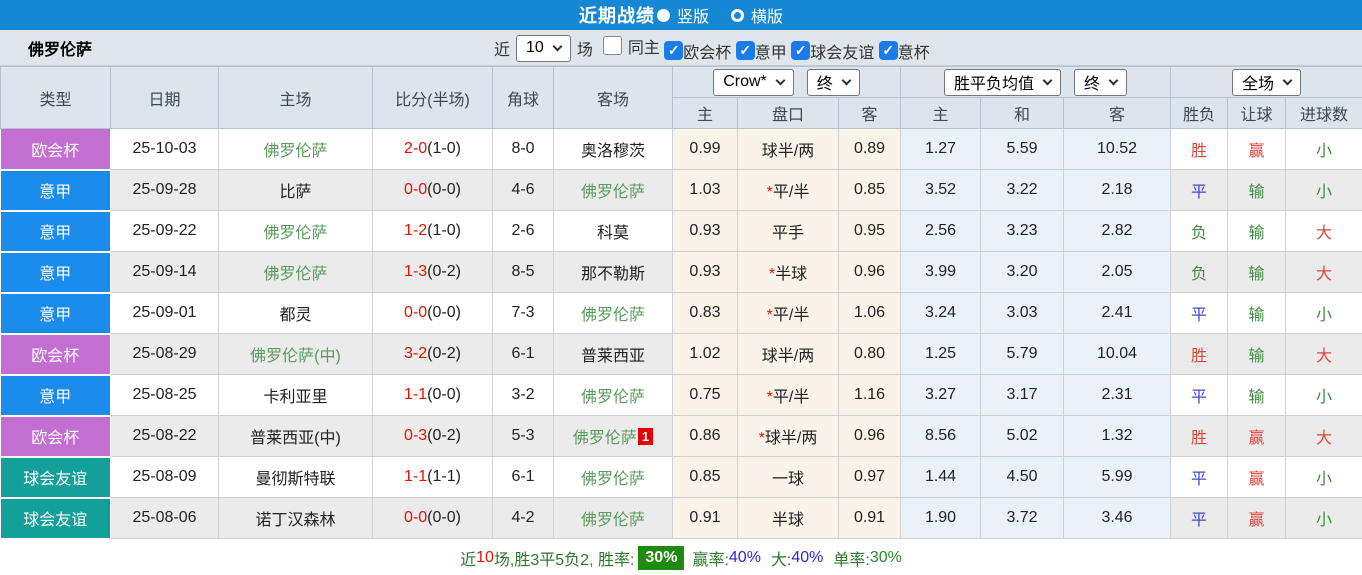 The height and width of the screenshot is (575, 1362). What do you see at coordinates (613, 190) in the screenshot?
I see `away-cell: 佛罗伦萨` at bounding box center [613, 190].